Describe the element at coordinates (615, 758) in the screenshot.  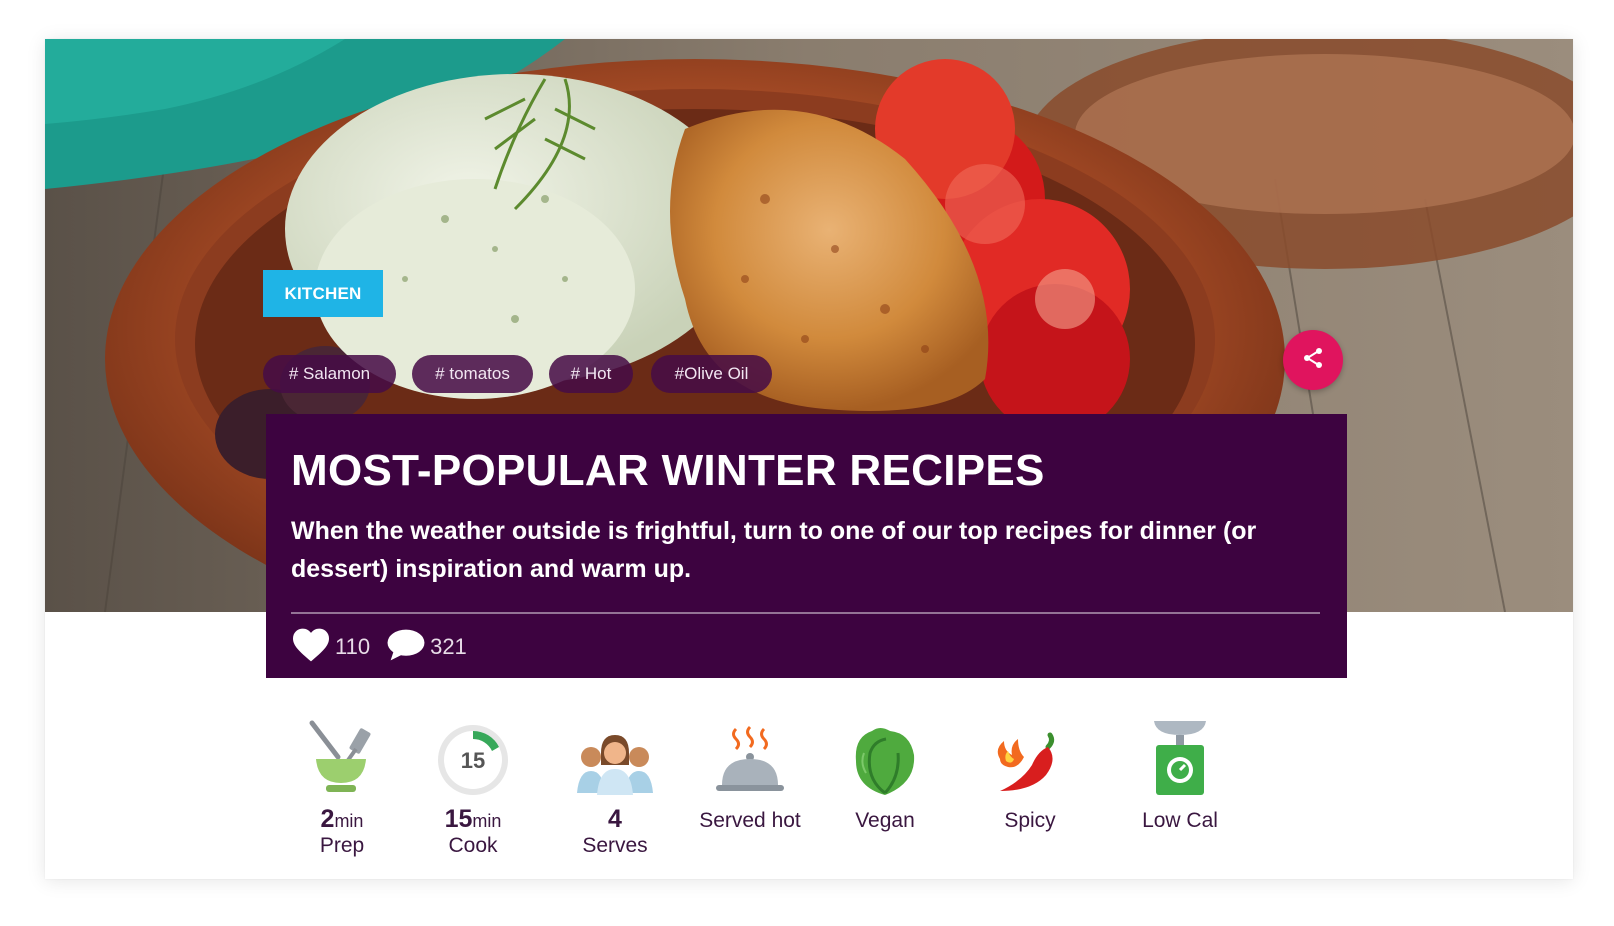
I see `people-icon` at that location.